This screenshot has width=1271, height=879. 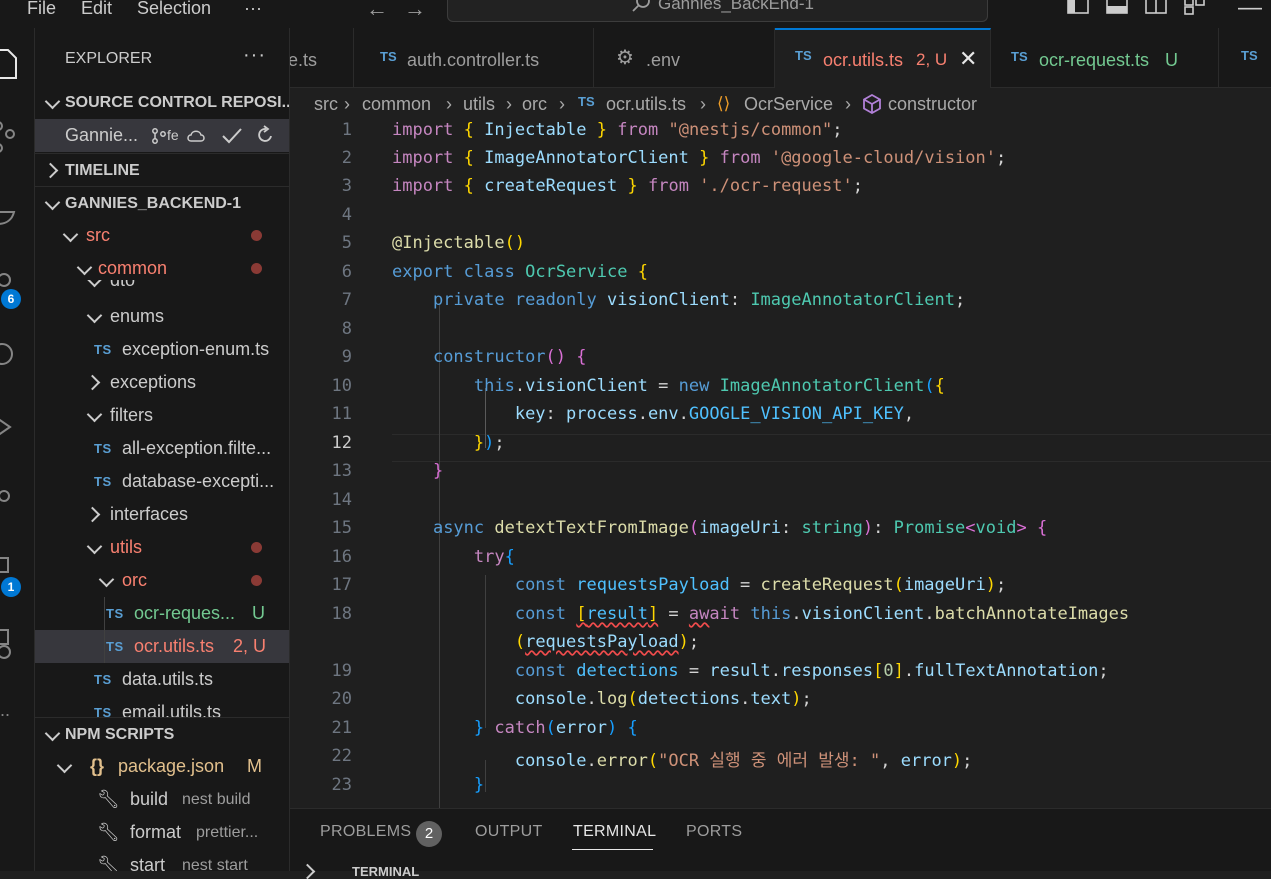 I want to click on breadcrumb-file: ocr.utils.ts, so click(x=646, y=104).